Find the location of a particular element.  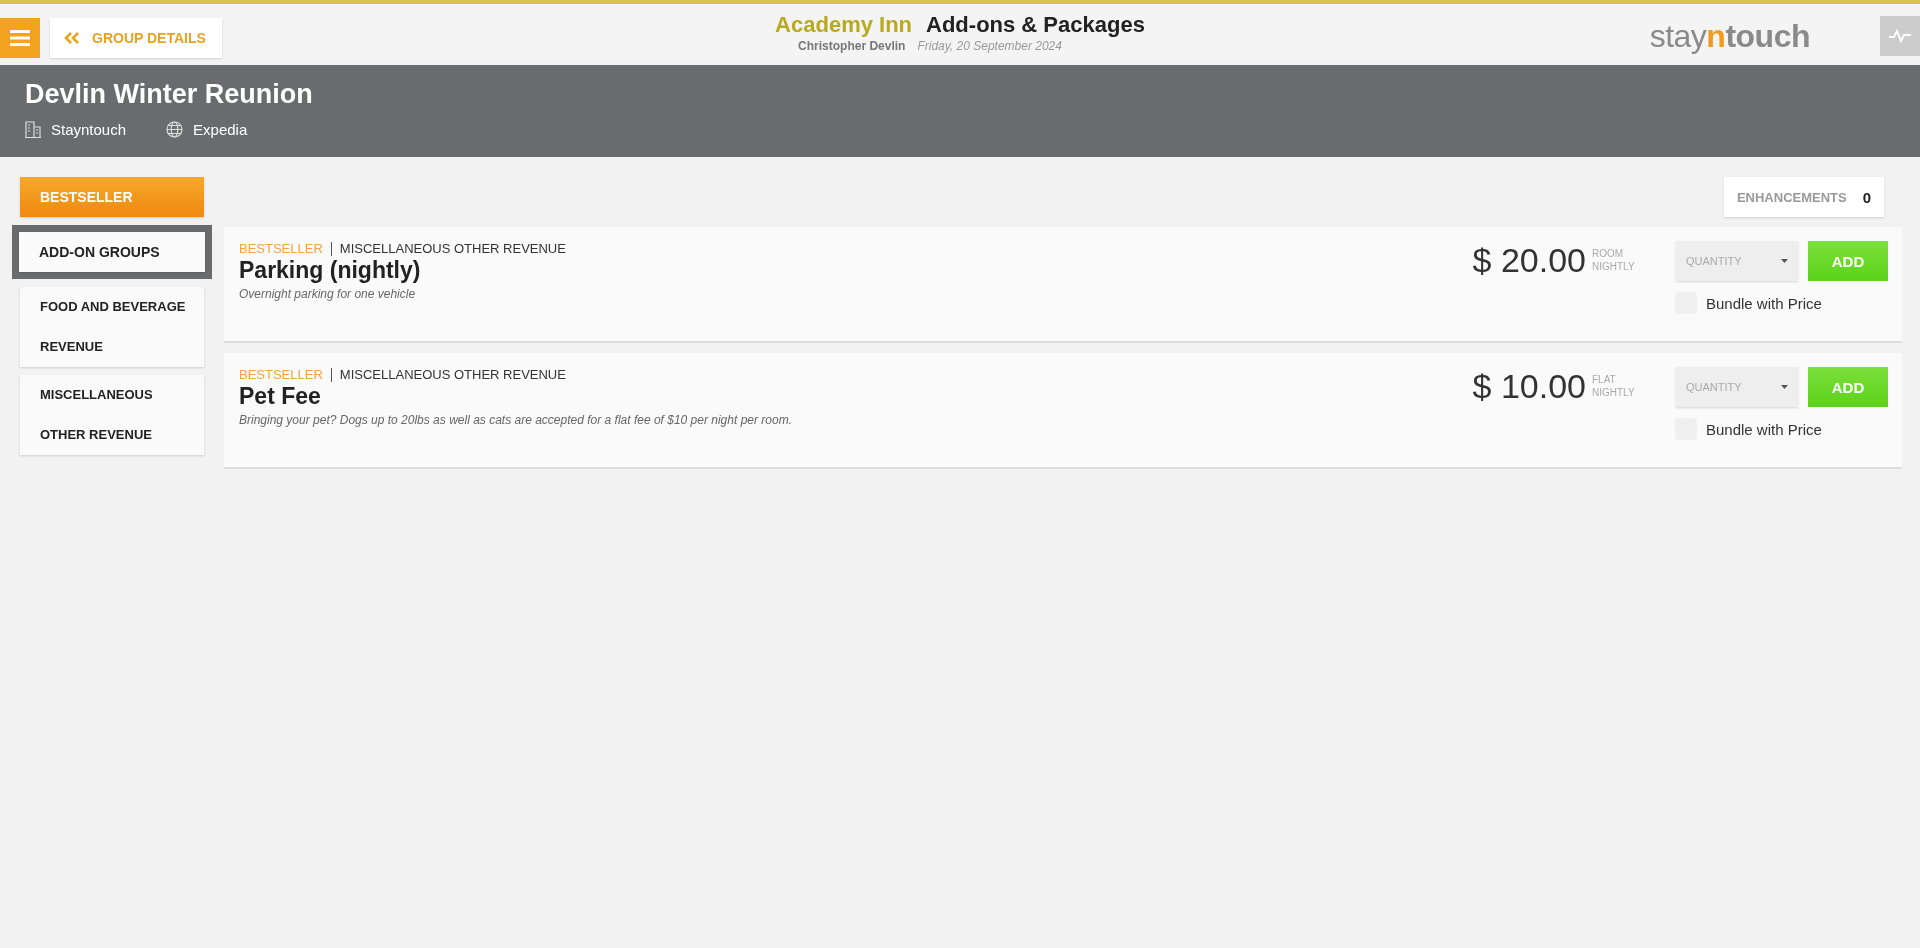

user-name: Christopher Devlin is located at coordinates (852, 46).